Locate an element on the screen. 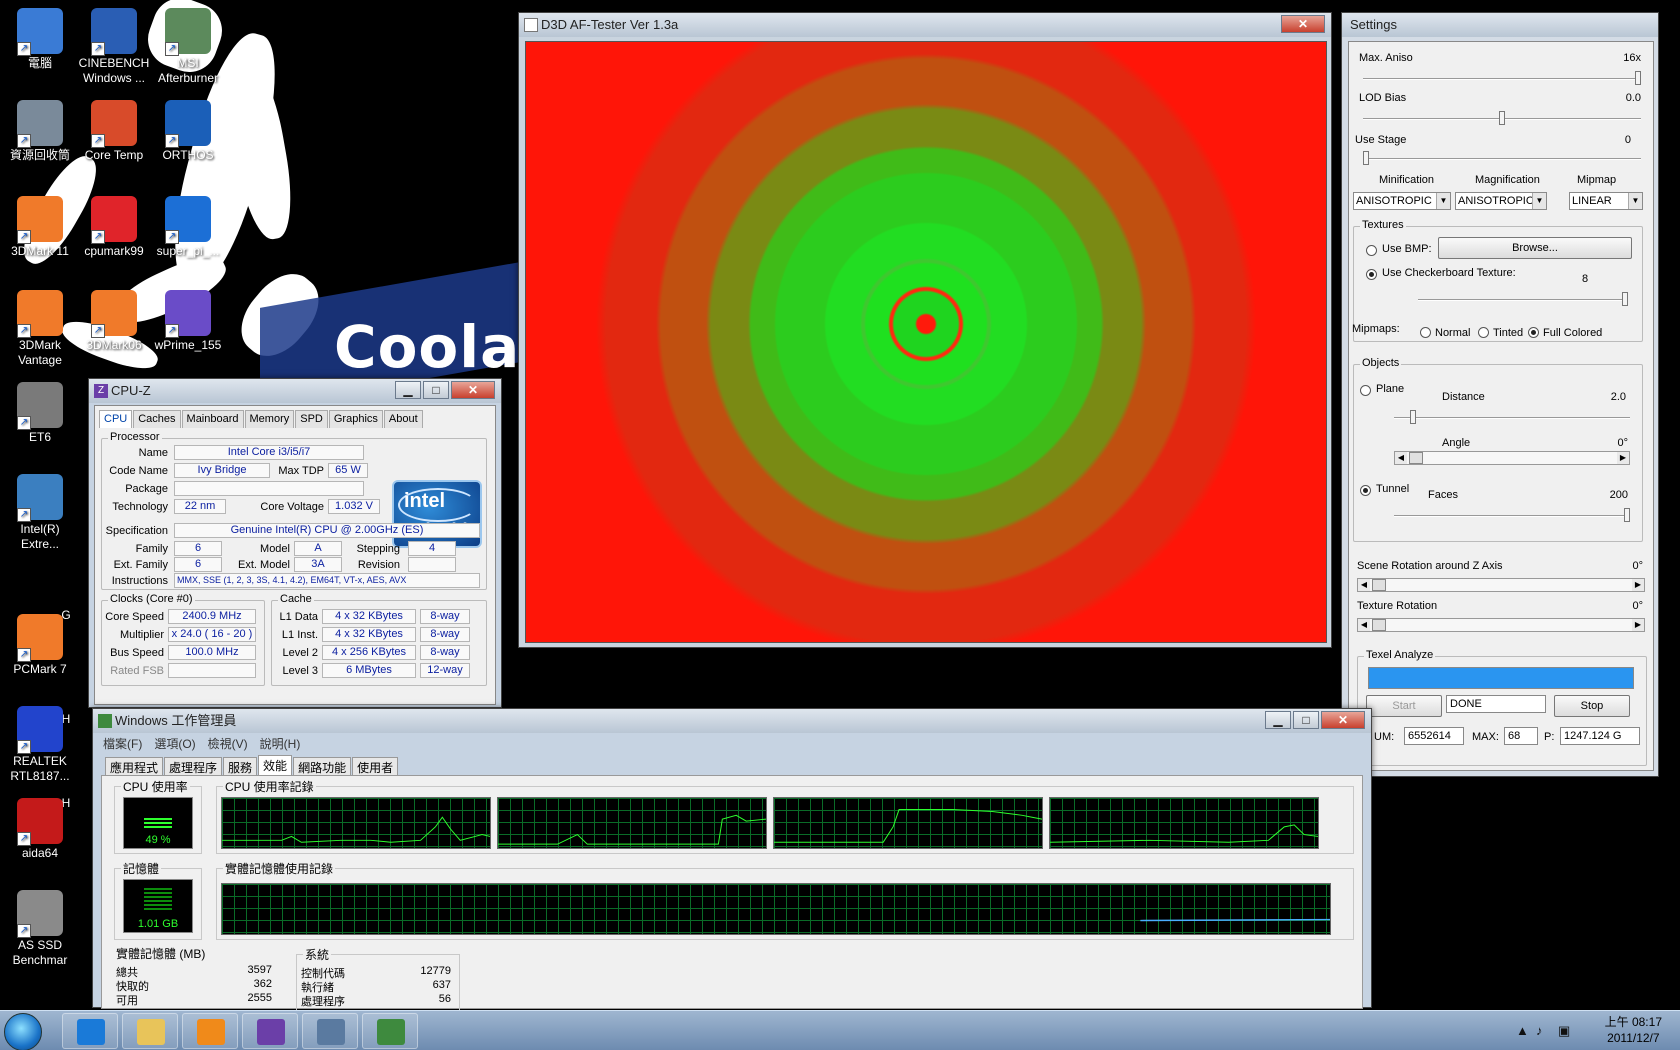 Image resolution: width=1680 pixels, height=1050 pixels. taskbar-explorer-button is located at coordinates (150, 1031).